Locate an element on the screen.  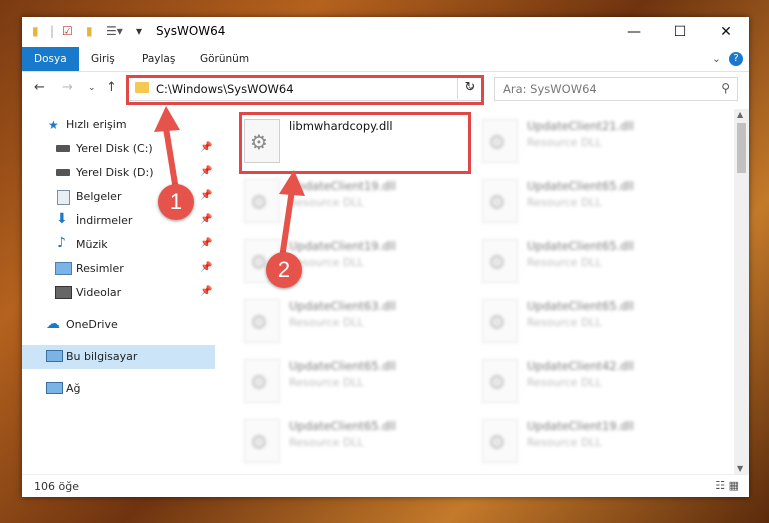
step-badge-2: 2 is located at coordinates (284, 270).